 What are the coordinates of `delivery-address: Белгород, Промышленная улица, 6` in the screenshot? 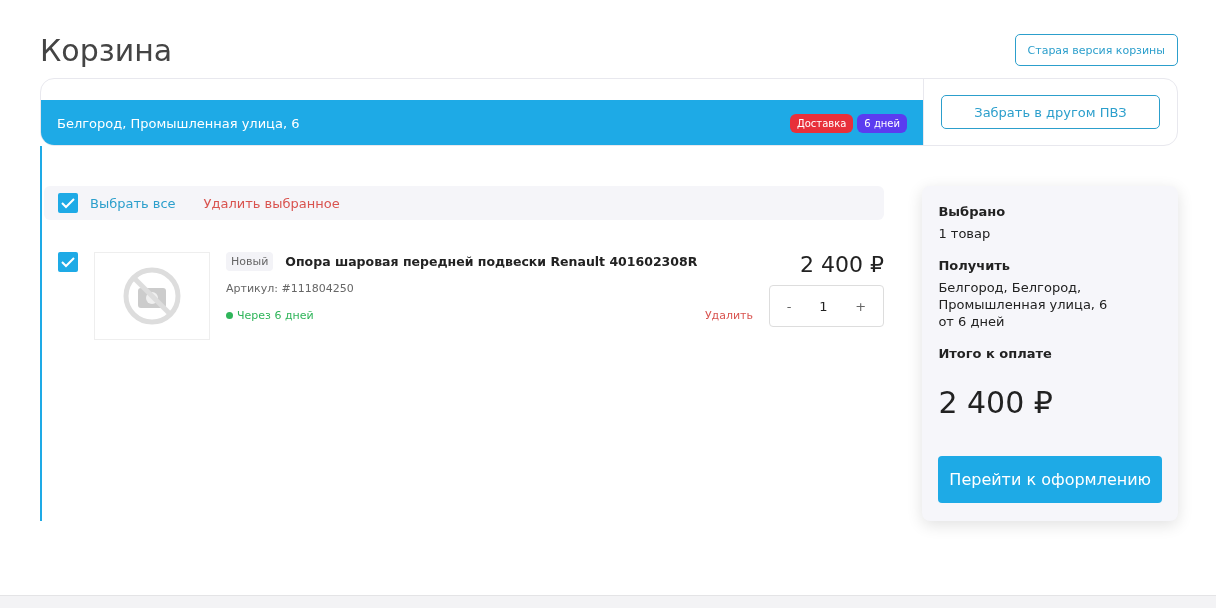 It's located at (178, 123).